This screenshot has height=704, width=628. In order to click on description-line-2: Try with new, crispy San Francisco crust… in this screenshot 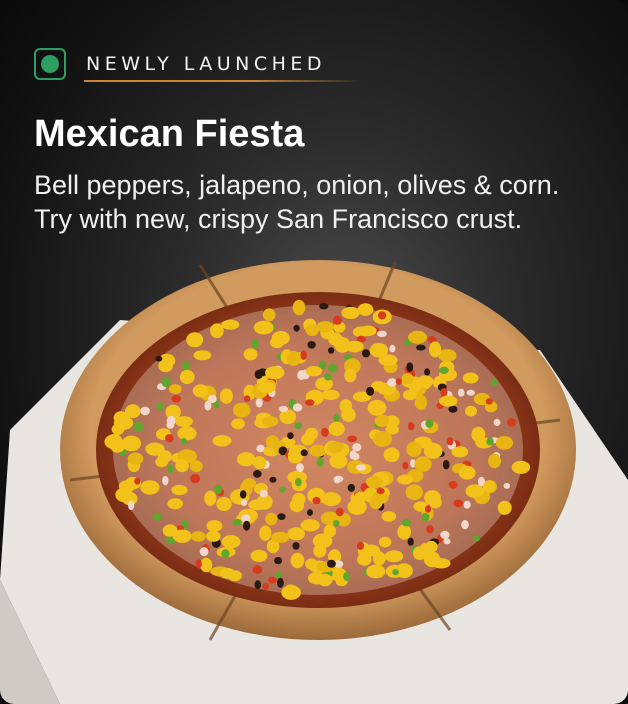, I will do `click(278, 219)`.